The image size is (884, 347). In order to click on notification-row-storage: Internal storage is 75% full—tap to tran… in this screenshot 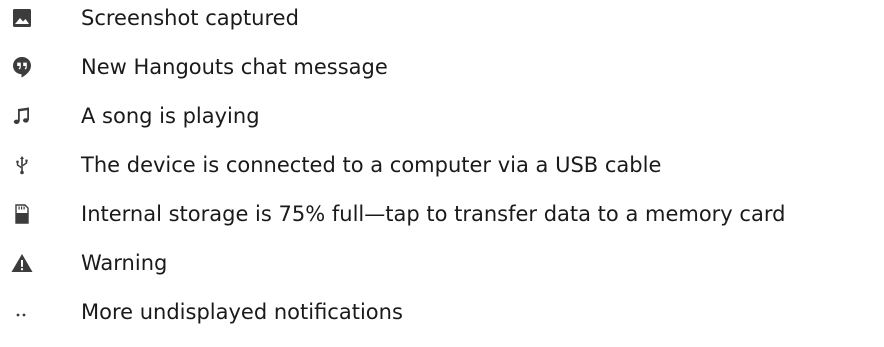, I will do `click(442, 216)`.